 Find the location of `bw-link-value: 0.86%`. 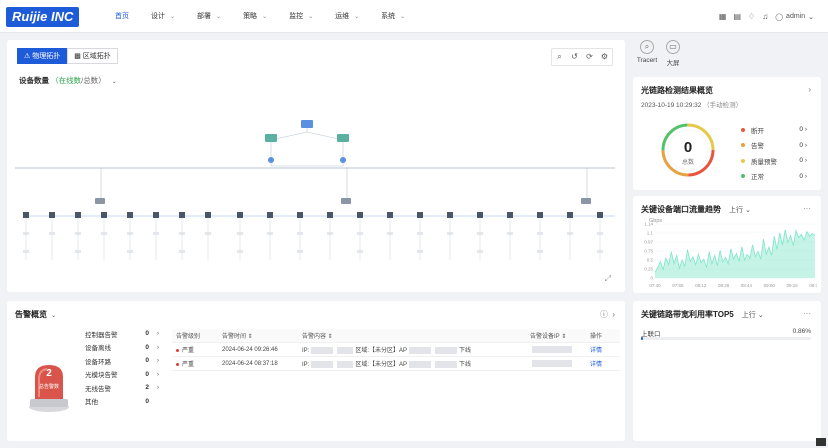

bw-link-value: 0.86% is located at coordinates (801, 331).